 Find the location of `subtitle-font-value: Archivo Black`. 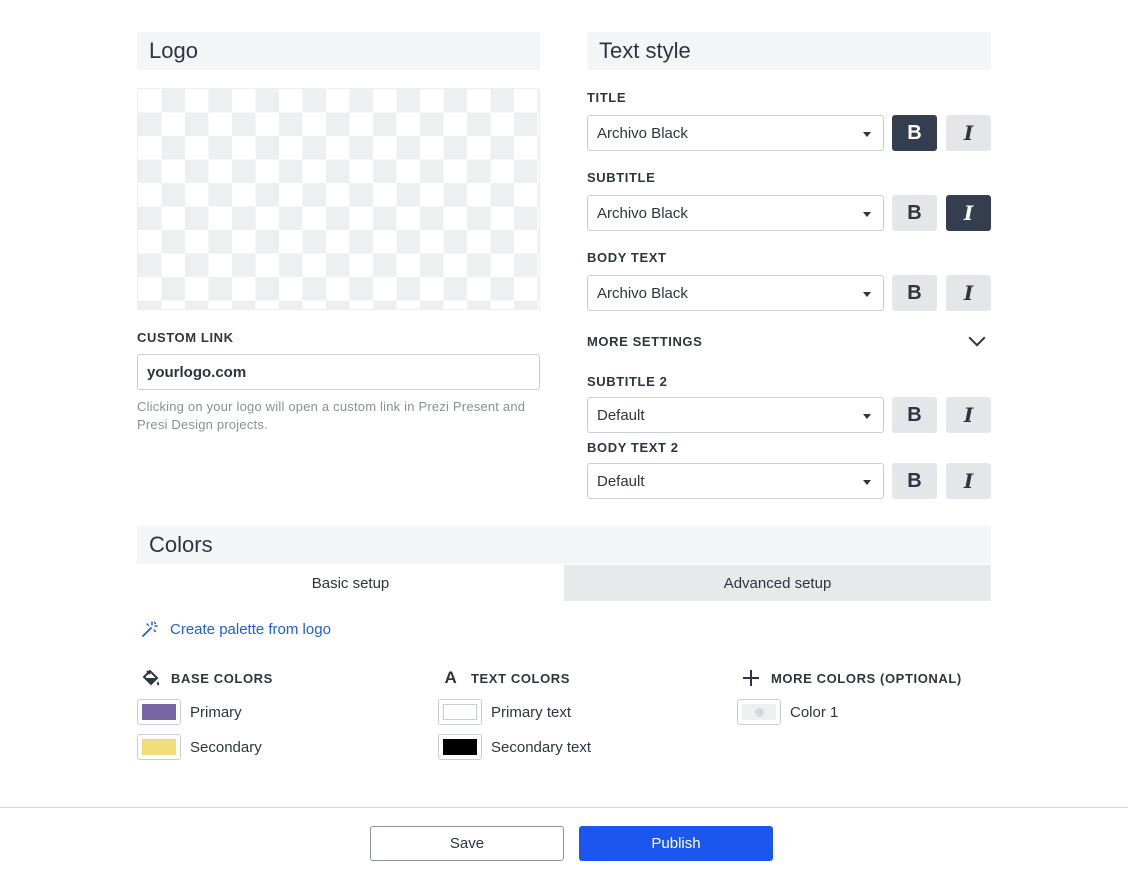

subtitle-font-value: Archivo Black is located at coordinates (642, 213).